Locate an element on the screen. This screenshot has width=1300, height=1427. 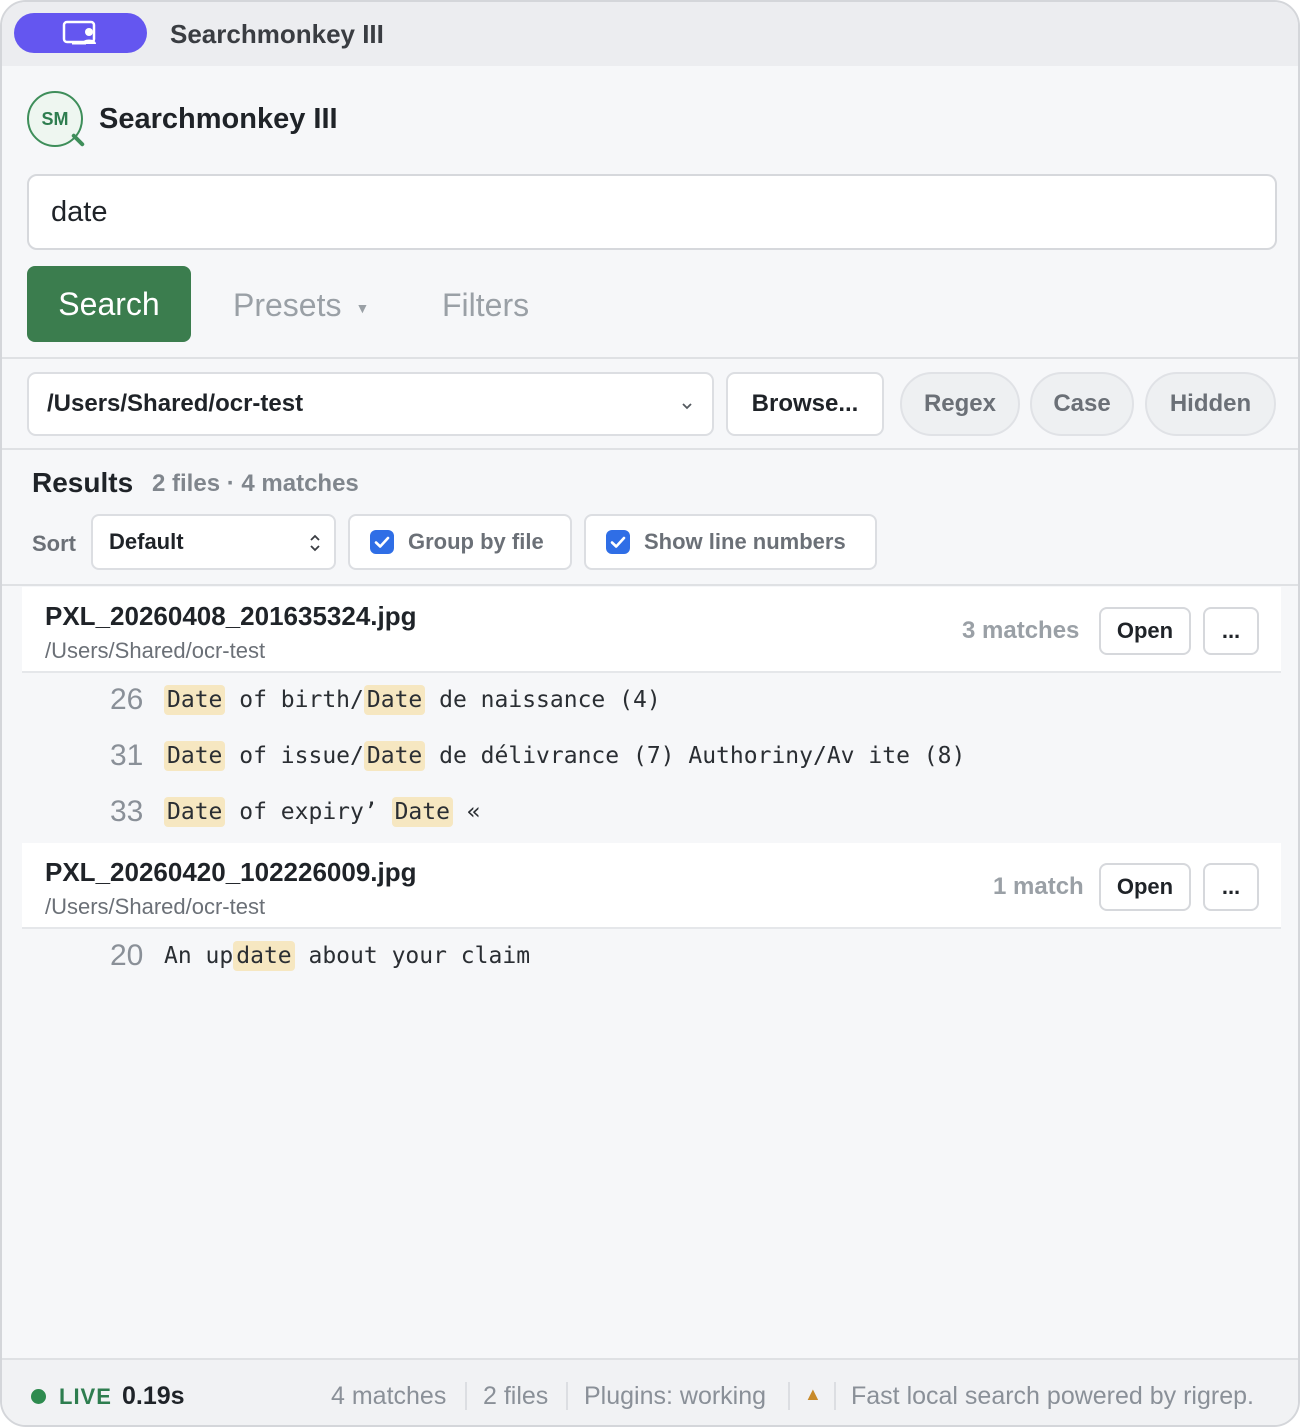
live-label: LIVE is located at coordinates (85, 1396).